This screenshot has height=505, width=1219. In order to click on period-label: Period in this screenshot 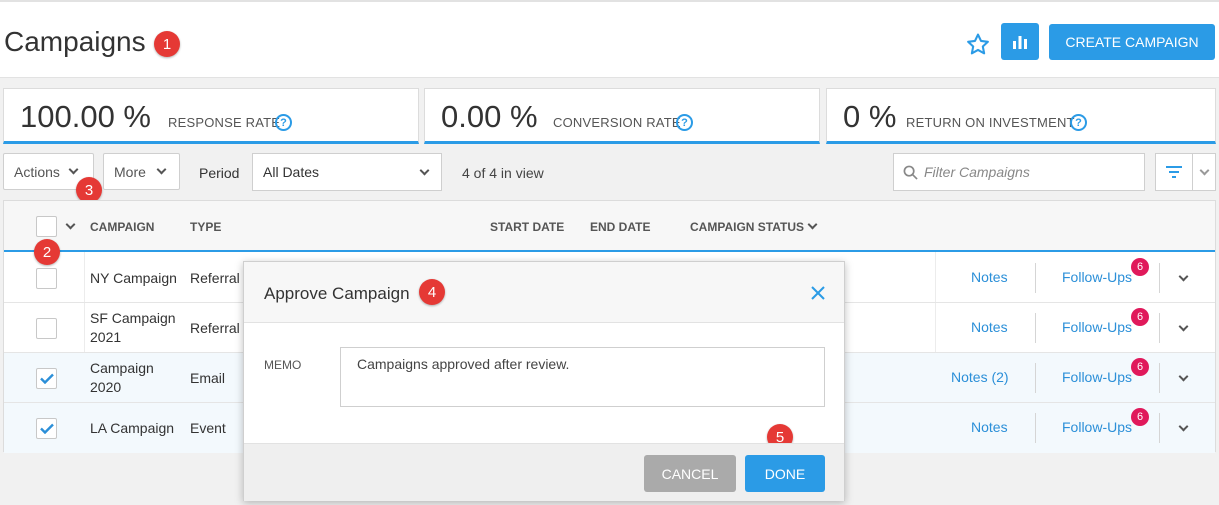, I will do `click(219, 173)`.